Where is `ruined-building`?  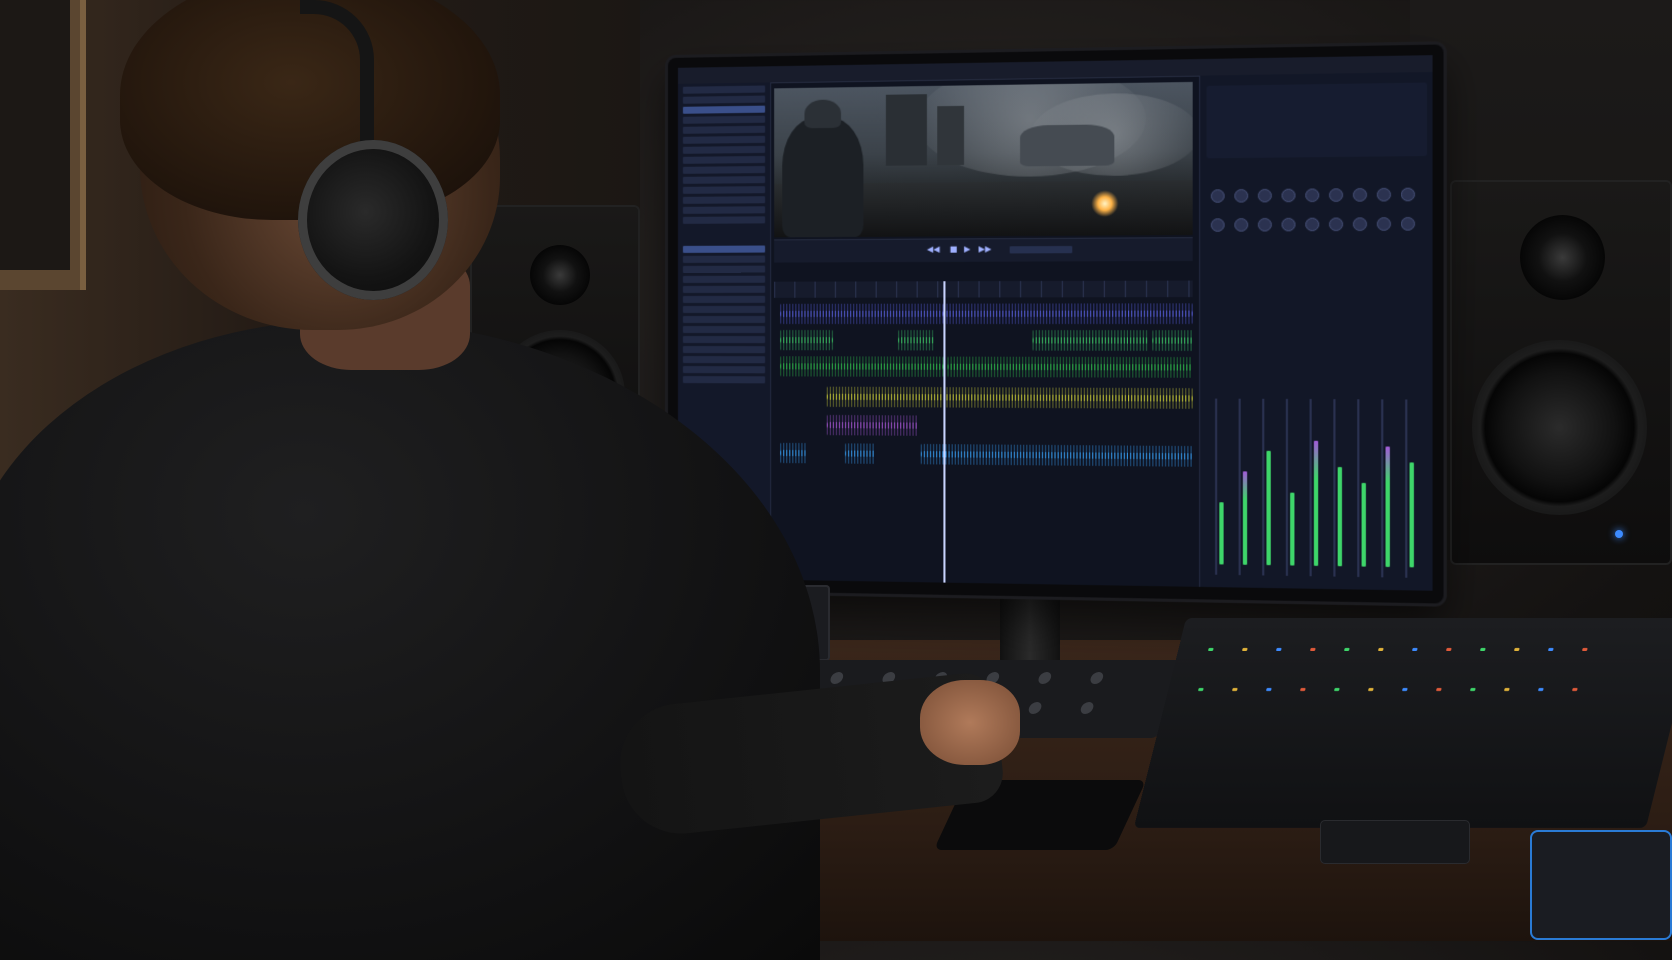
ruined-building is located at coordinates (906, 130).